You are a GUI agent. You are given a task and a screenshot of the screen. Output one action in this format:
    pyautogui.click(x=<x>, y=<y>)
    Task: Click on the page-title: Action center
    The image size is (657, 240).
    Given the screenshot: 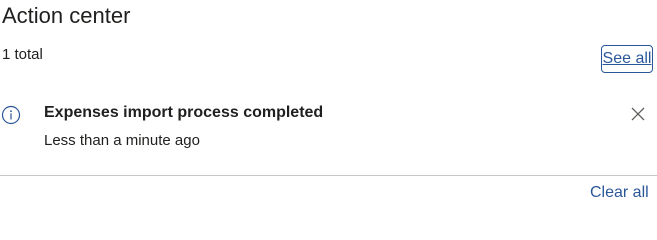 What is the action you would take?
    pyautogui.click(x=66, y=15)
    